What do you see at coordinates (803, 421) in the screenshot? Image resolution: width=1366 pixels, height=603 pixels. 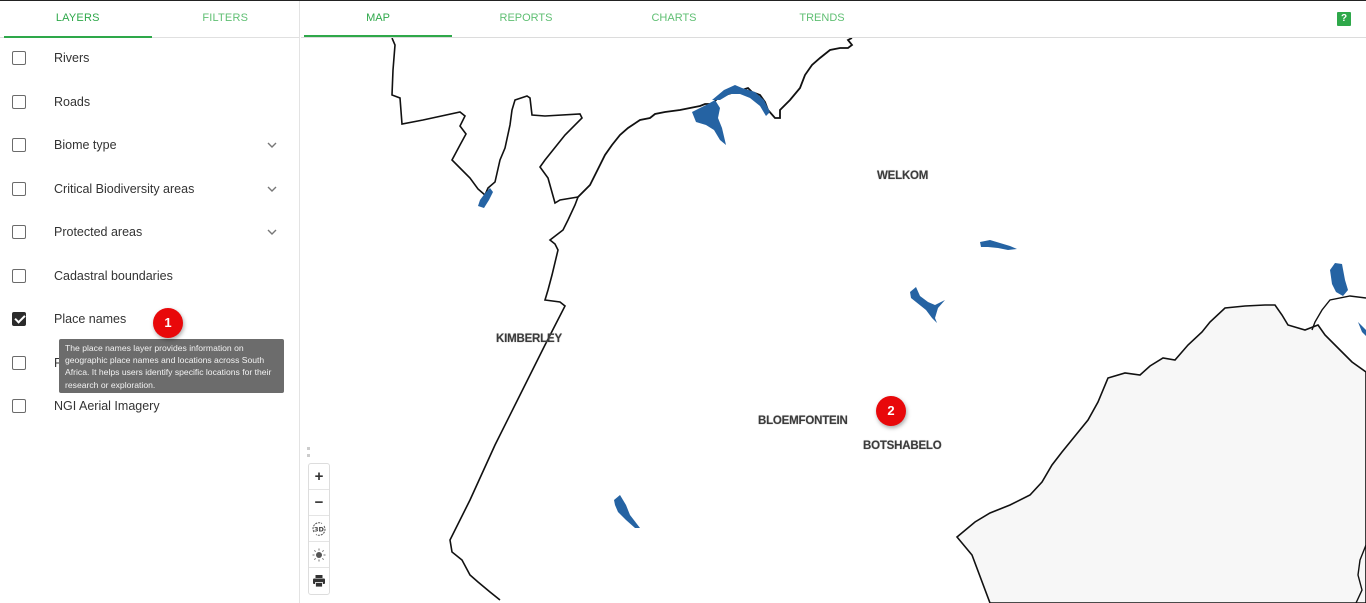 I see `place-label-bloemfontein: BLOEMFONTEIN` at bounding box center [803, 421].